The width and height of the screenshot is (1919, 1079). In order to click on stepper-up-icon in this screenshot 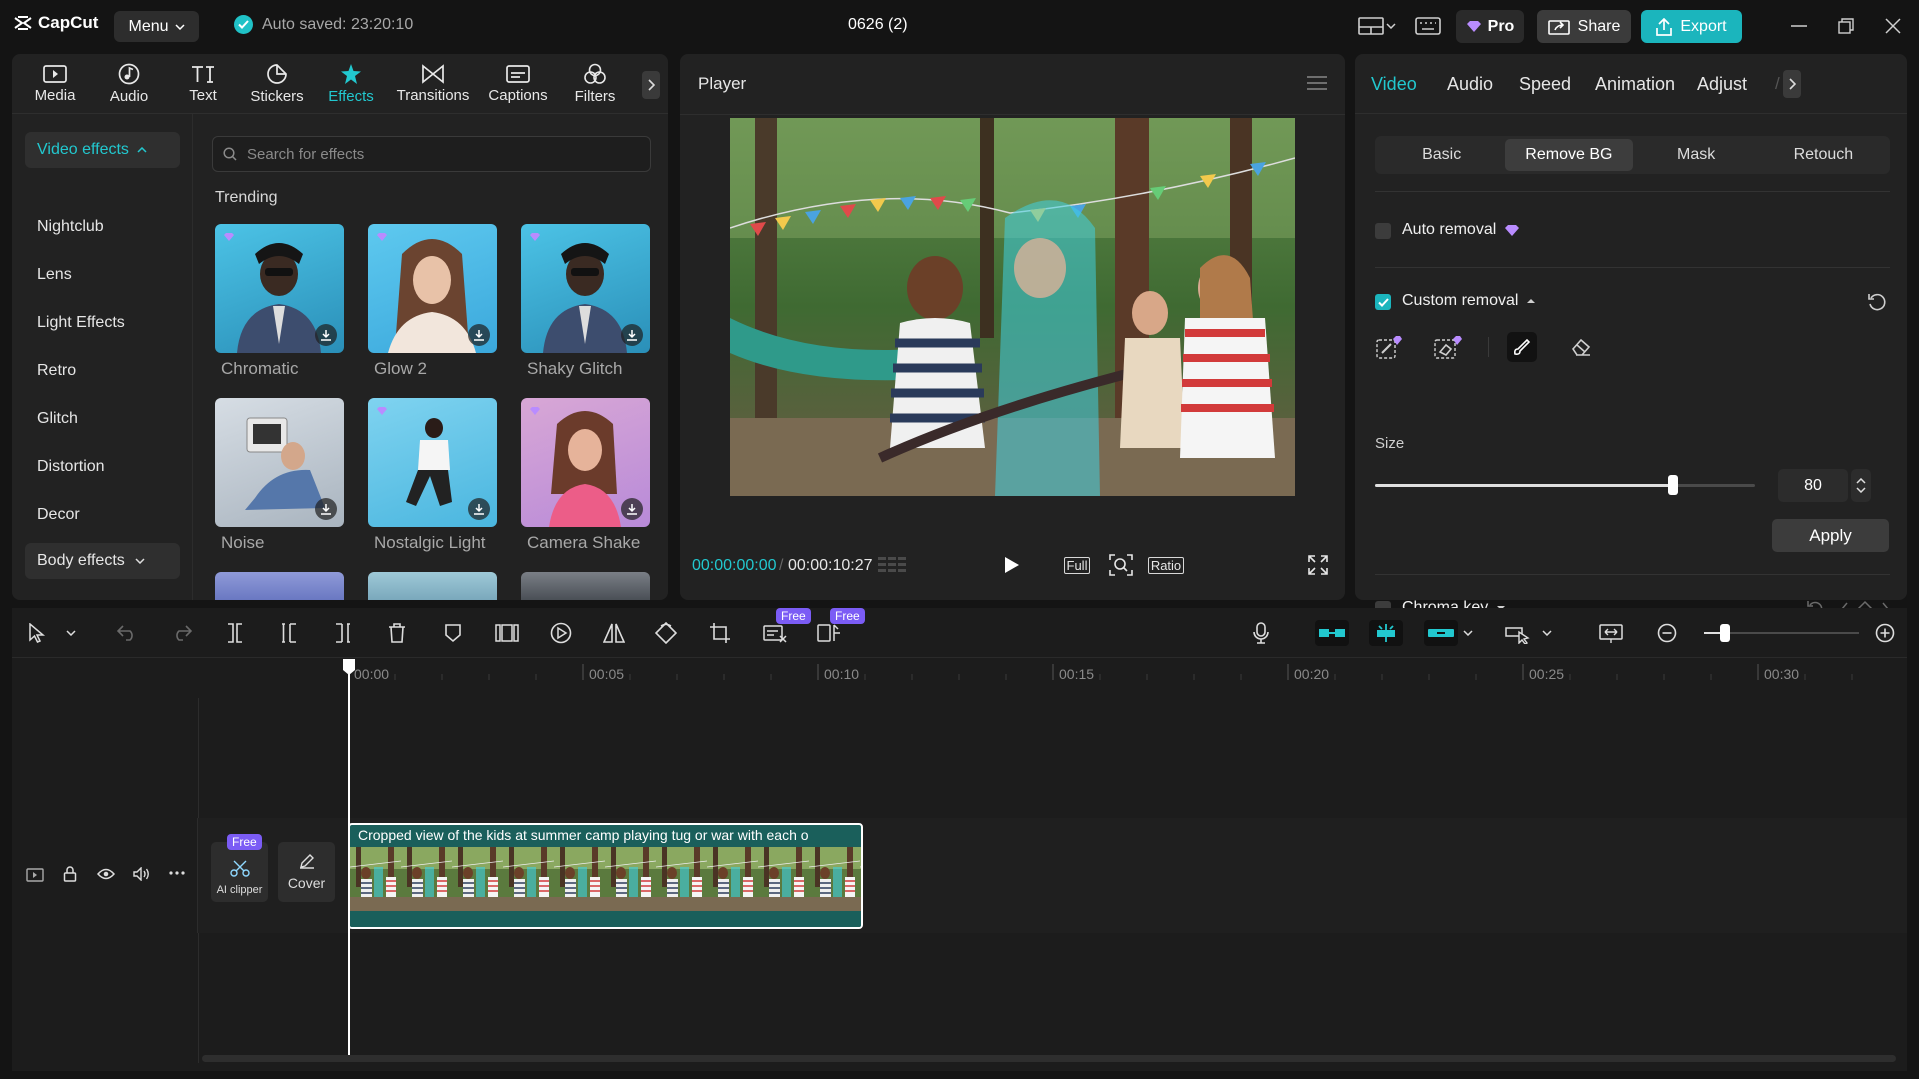, I will do `click(1861, 481)`.